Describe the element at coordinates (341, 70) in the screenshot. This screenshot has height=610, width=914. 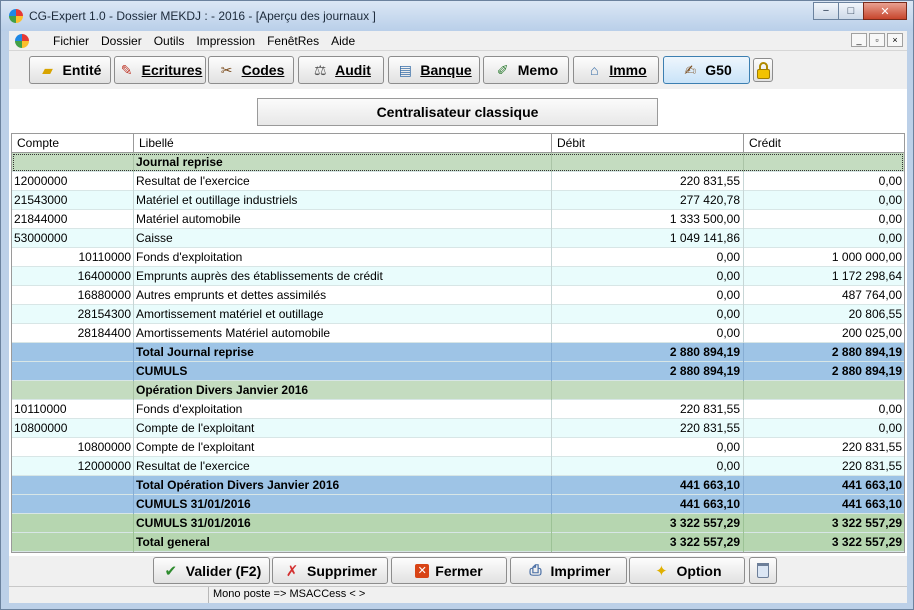
I see `audit-button: ⚖ Audit` at that location.